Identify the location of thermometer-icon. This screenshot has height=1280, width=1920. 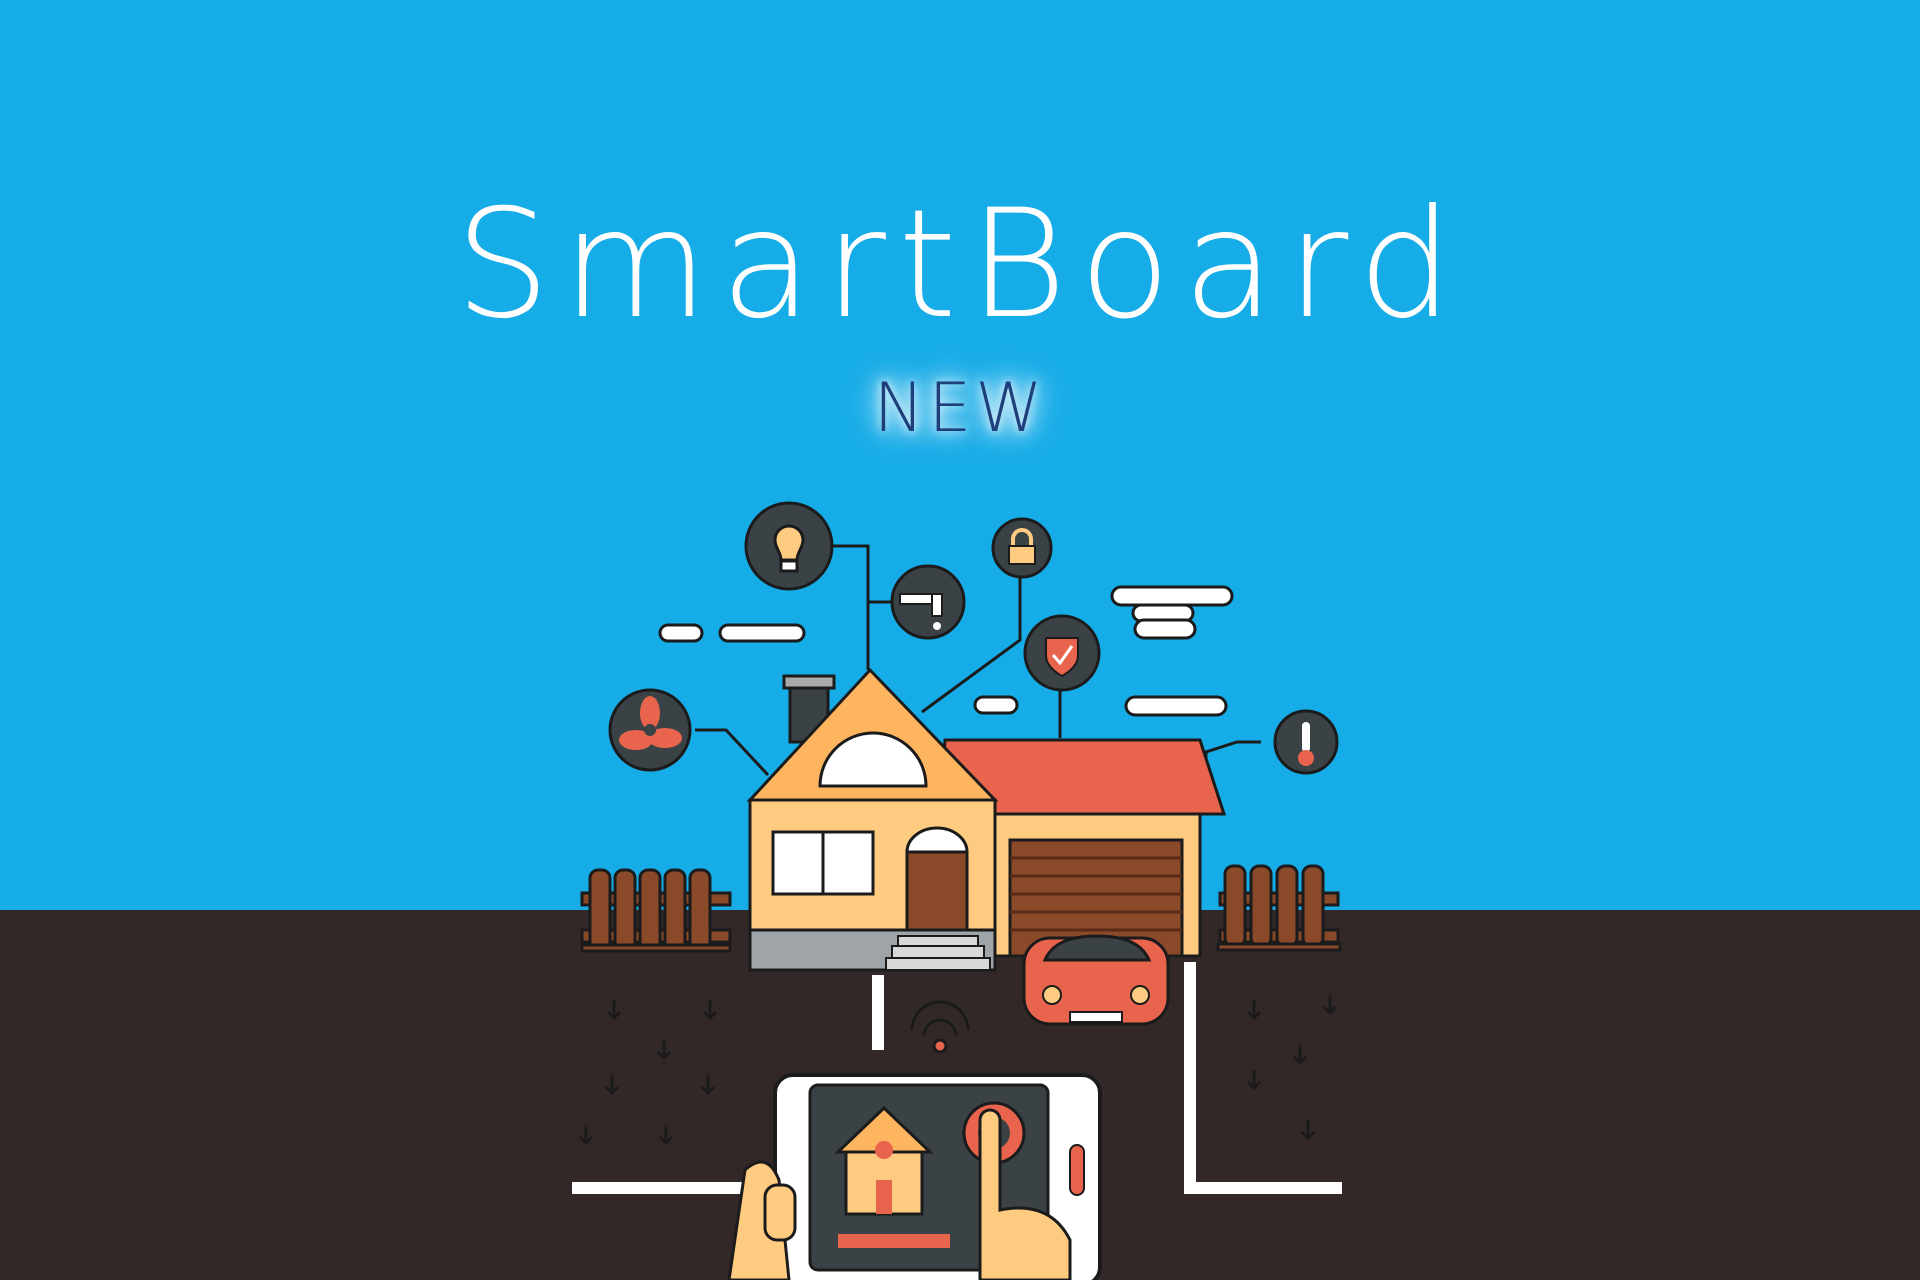
(1306, 742).